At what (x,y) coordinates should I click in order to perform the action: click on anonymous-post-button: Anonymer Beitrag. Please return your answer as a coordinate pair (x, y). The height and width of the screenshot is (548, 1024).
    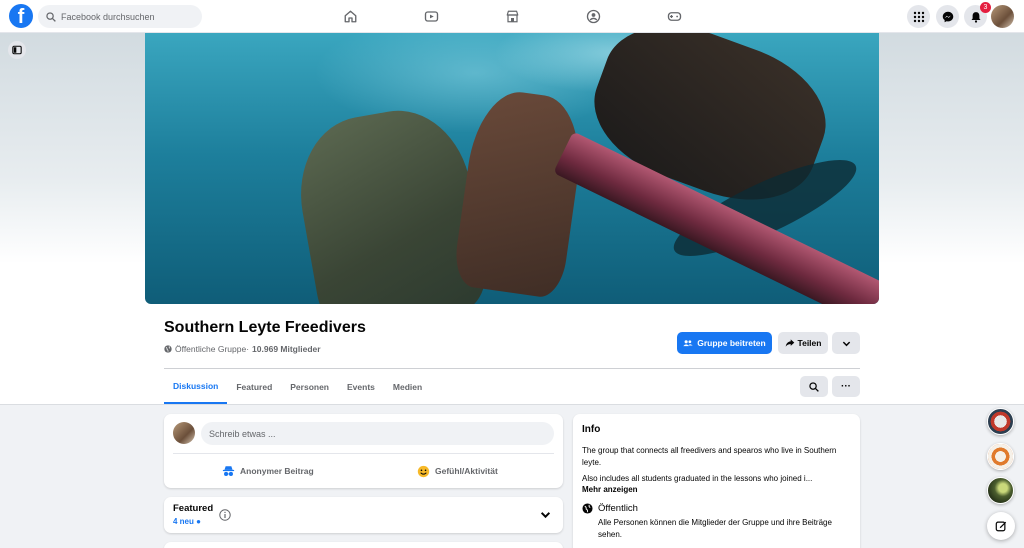
    Looking at the image, I should click on (268, 471).